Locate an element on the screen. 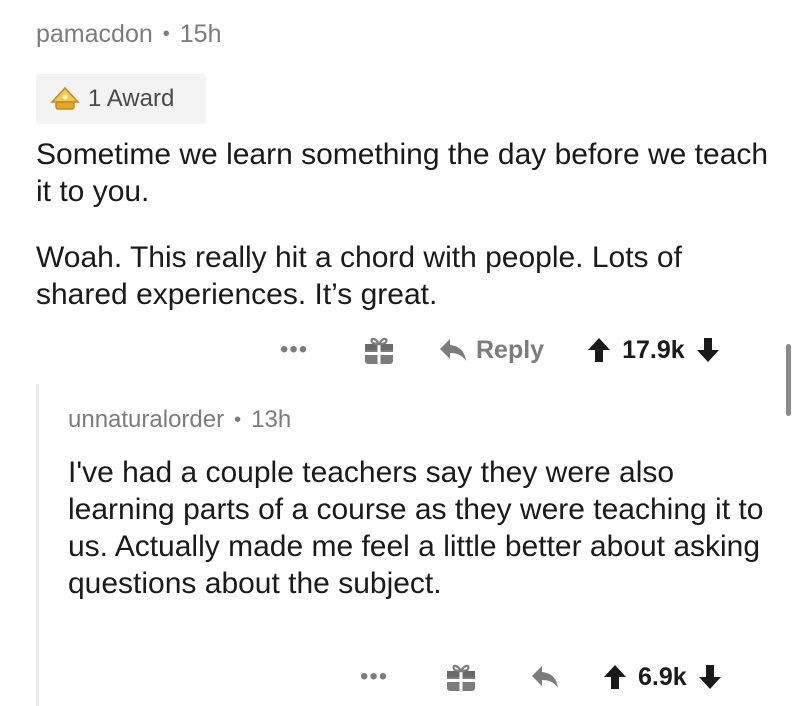  reply-header: unnaturalorder • 13h is located at coordinates (179, 420).